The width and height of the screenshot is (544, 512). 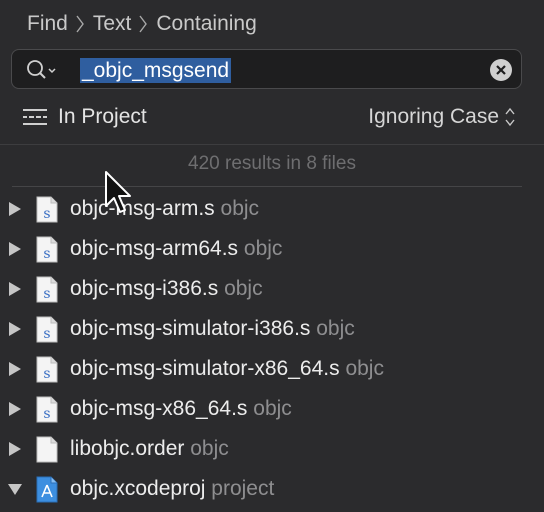 What do you see at coordinates (205, 368) in the screenshot?
I see `file-name: objc-msg-simulator-x86_64.s` at bounding box center [205, 368].